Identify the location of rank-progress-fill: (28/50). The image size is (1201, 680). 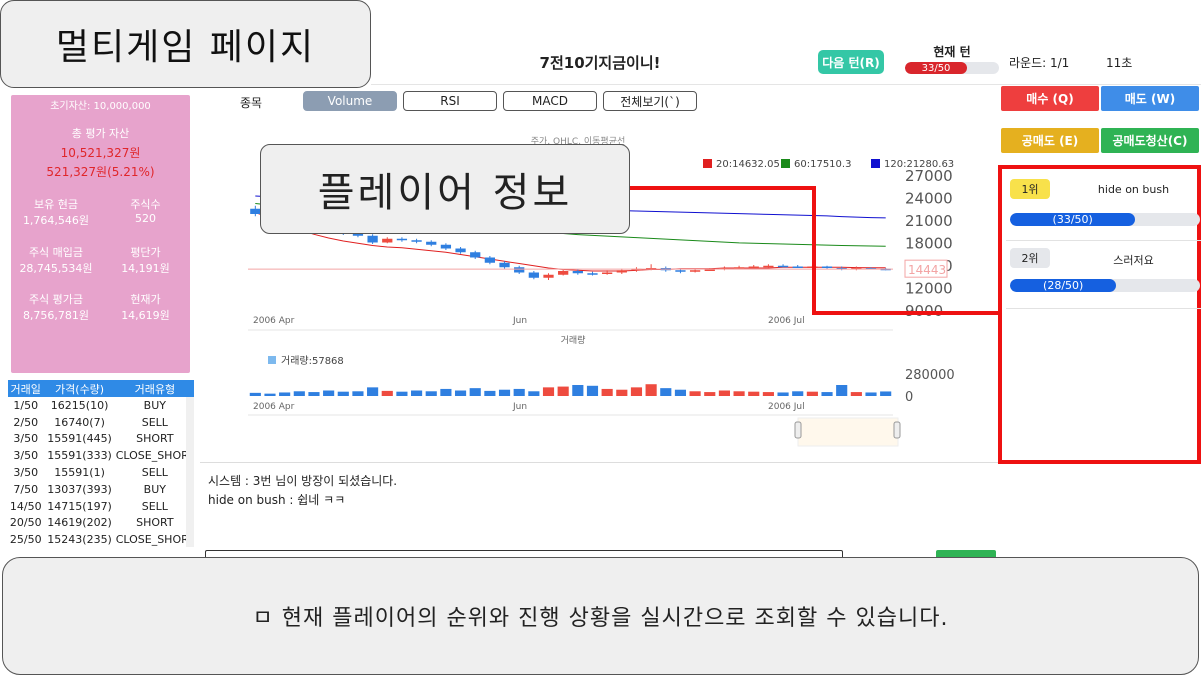
(1063, 285).